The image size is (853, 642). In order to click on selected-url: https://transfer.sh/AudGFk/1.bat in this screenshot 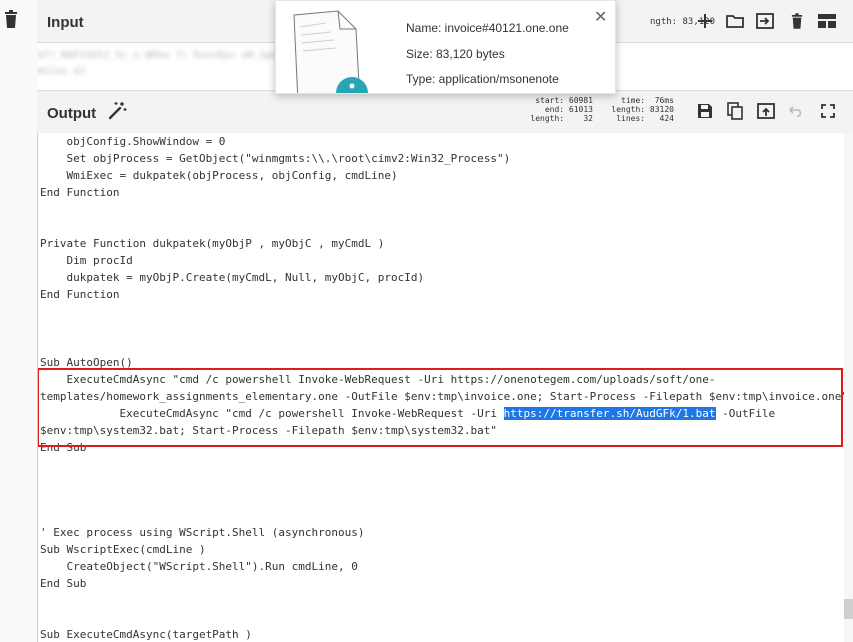, I will do `click(609, 413)`.